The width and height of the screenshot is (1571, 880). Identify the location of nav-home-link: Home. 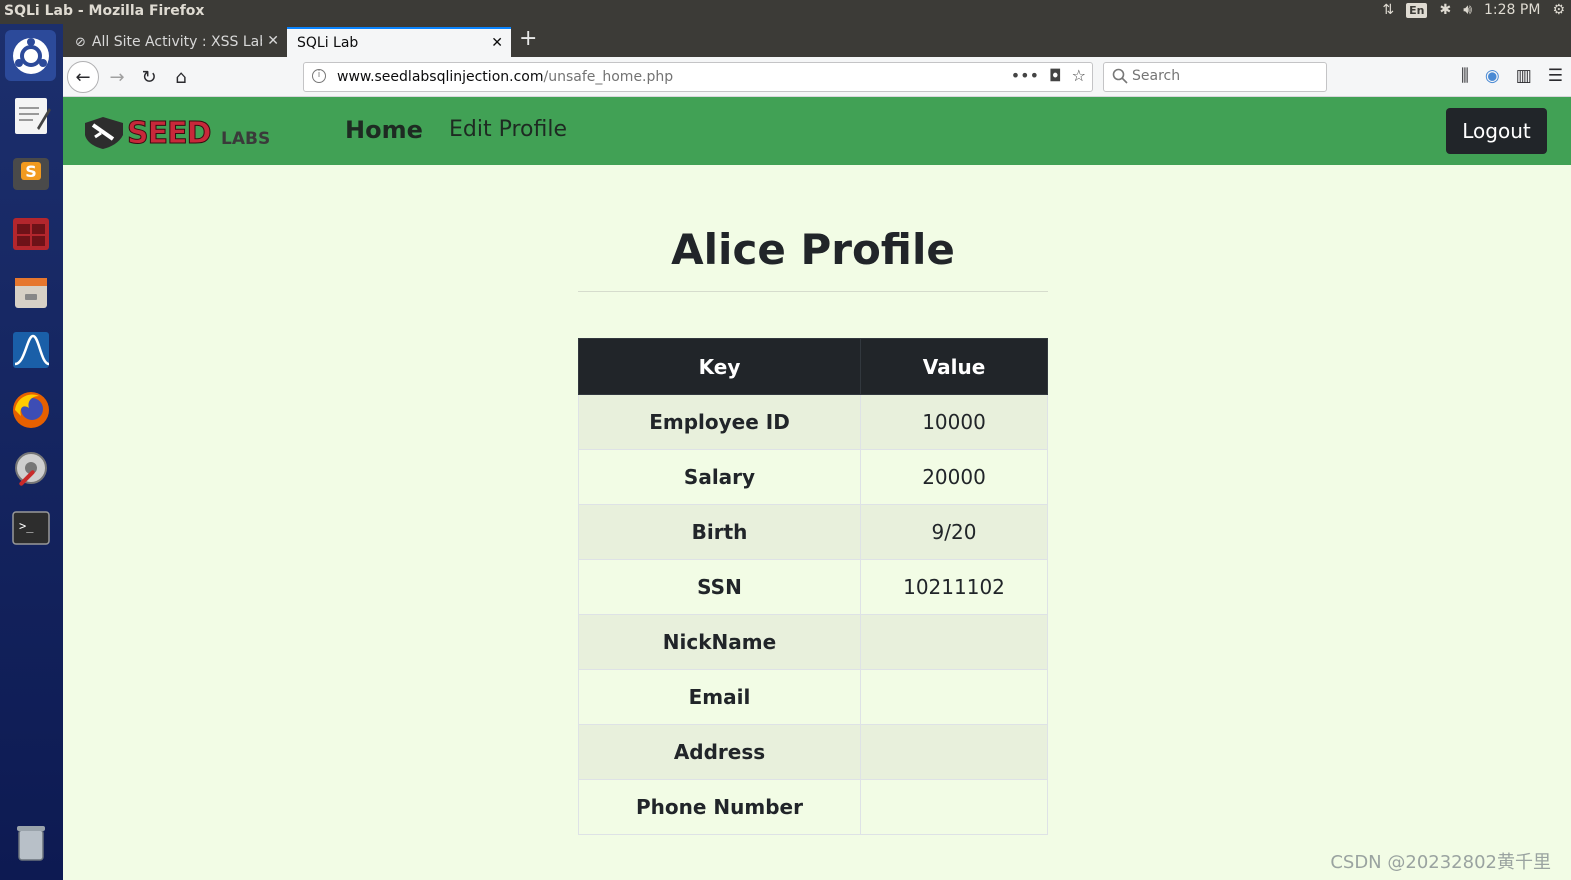
(384, 130).